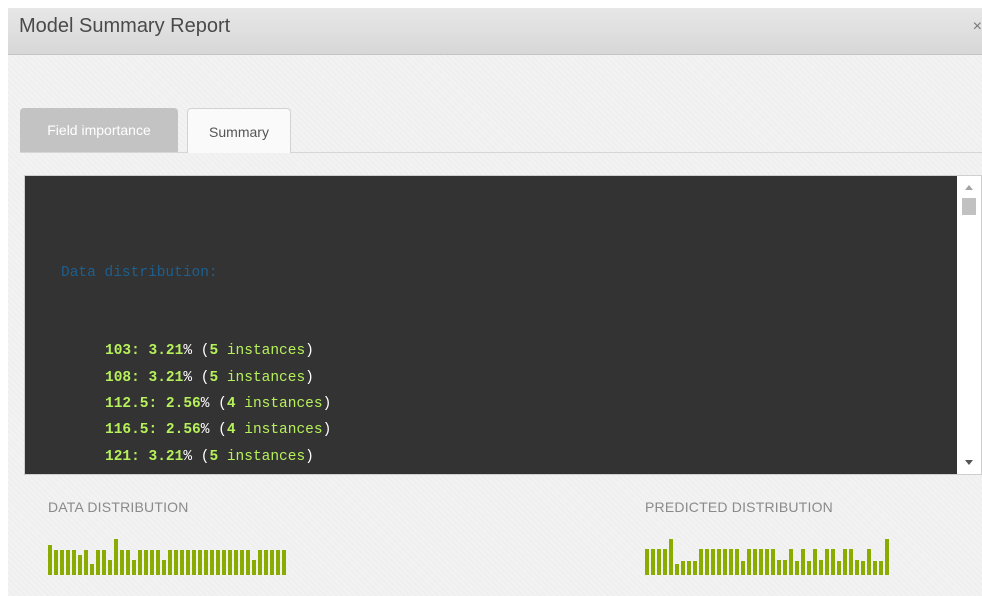 The image size is (982, 596). I want to click on row-key: 103, so click(118, 351).